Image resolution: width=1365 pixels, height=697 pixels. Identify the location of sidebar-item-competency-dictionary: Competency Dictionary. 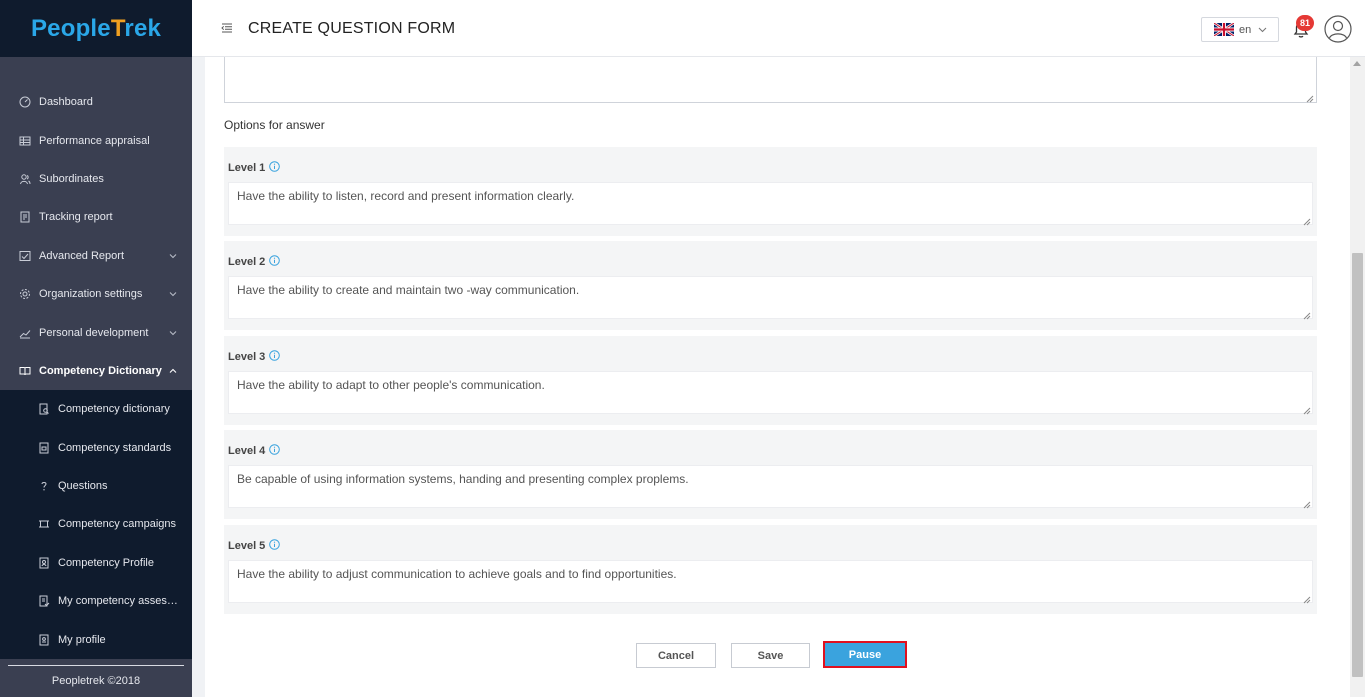
(96, 371).